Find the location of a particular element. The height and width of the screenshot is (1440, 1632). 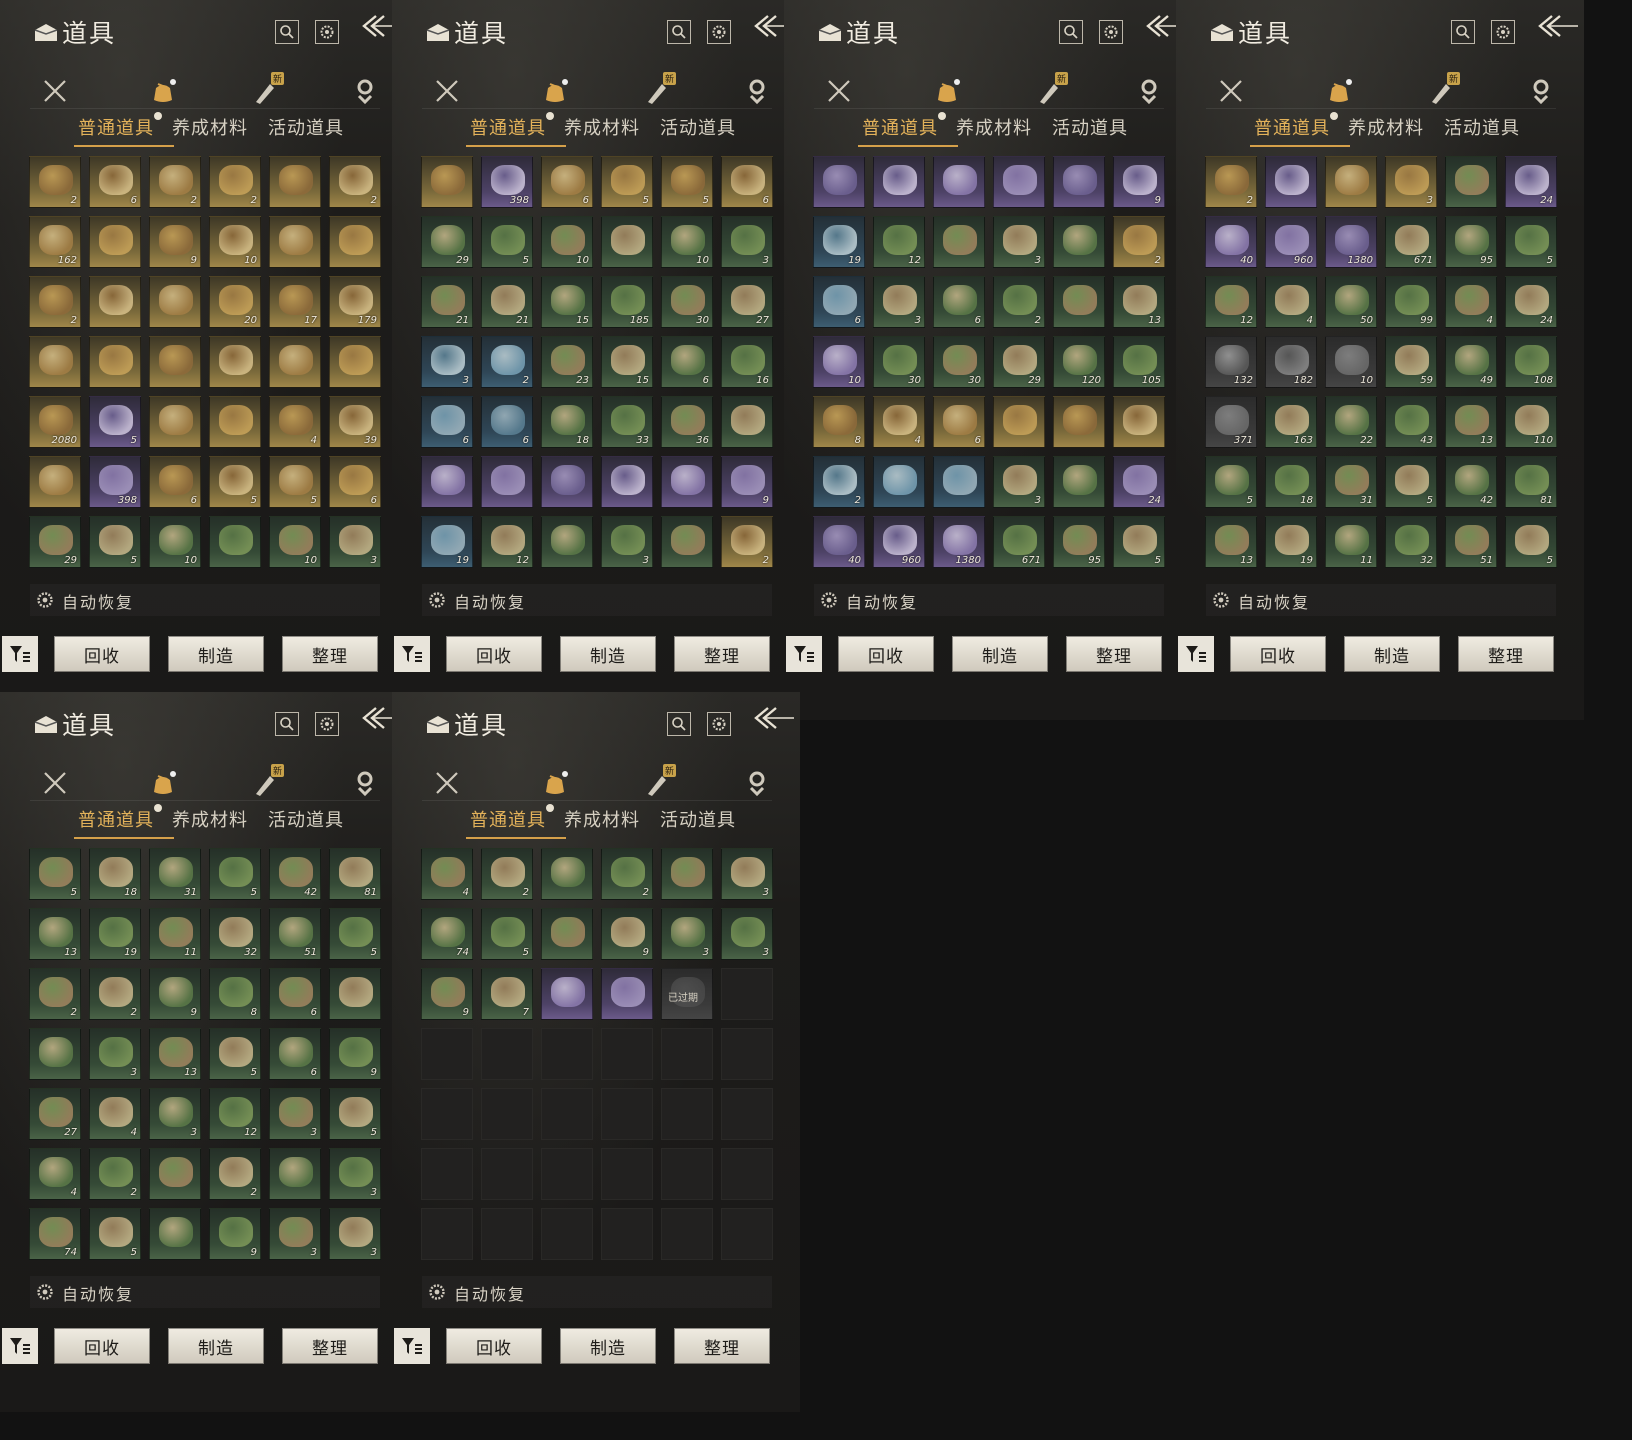

item-slot: 105 is located at coordinates (1139, 362).